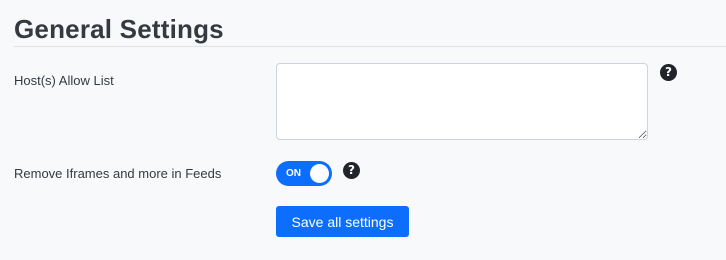 This screenshot has width=726, height=260. I want to click on title-divider, so click(370, 46).